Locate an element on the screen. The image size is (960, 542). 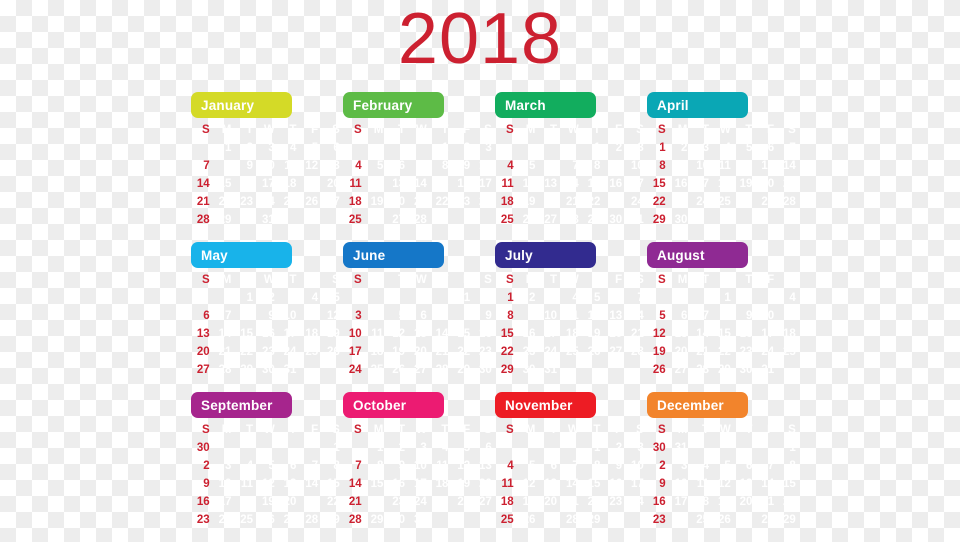
day-cell: 30 is located at coordinates (614, 220).